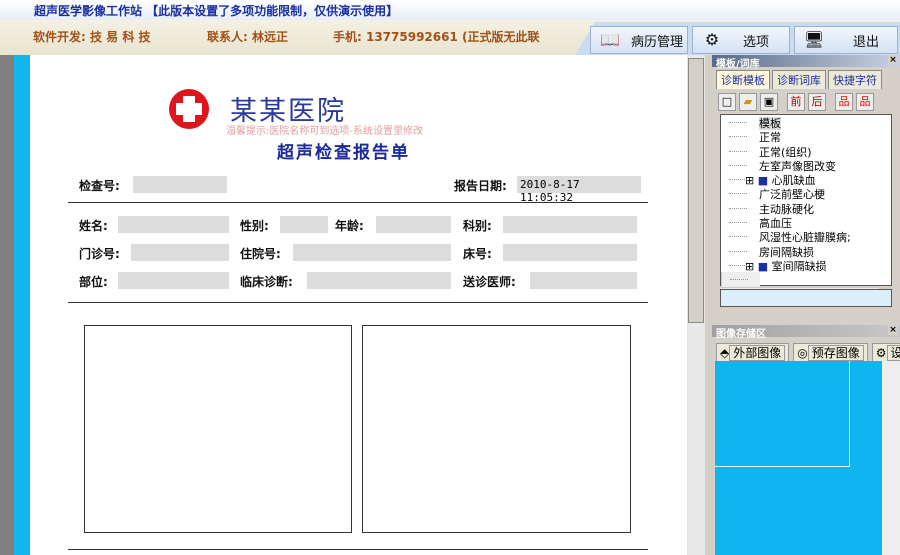  Describe the element at coordinates (748, 102) in the screenshot. I see `open-folder-icon: ▰` at that location.